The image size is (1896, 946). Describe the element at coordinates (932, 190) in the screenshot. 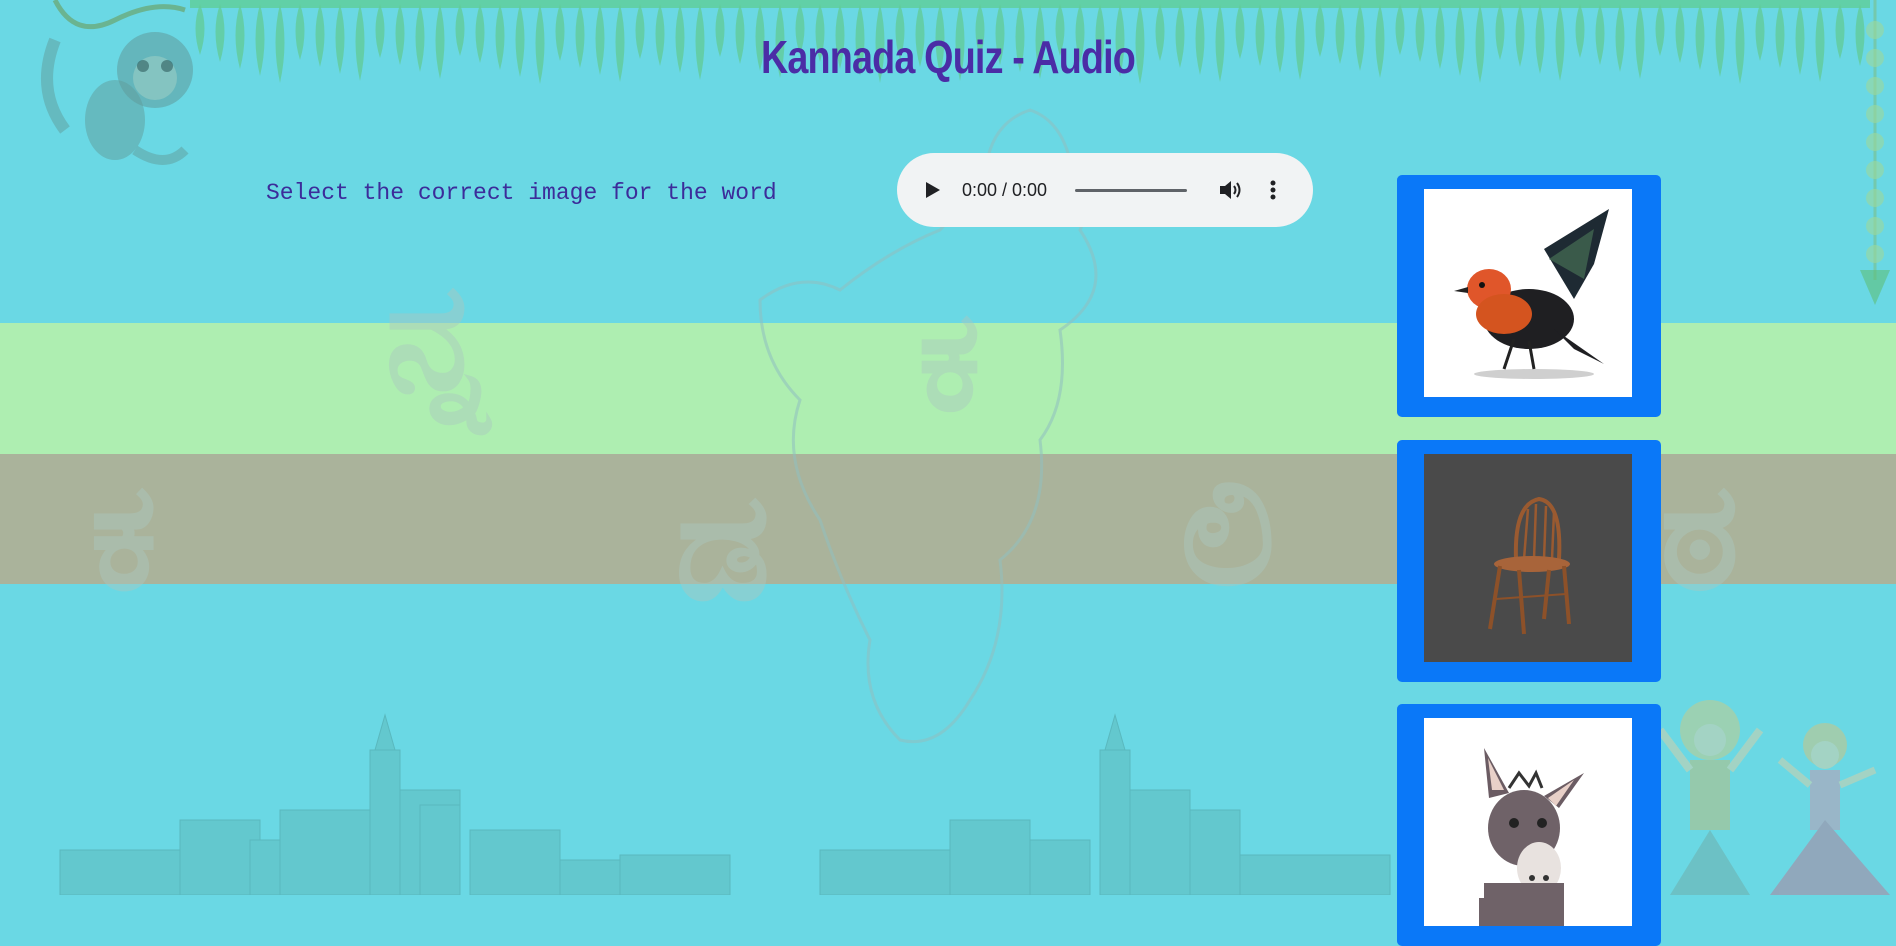

I see `play-icon` at that location.